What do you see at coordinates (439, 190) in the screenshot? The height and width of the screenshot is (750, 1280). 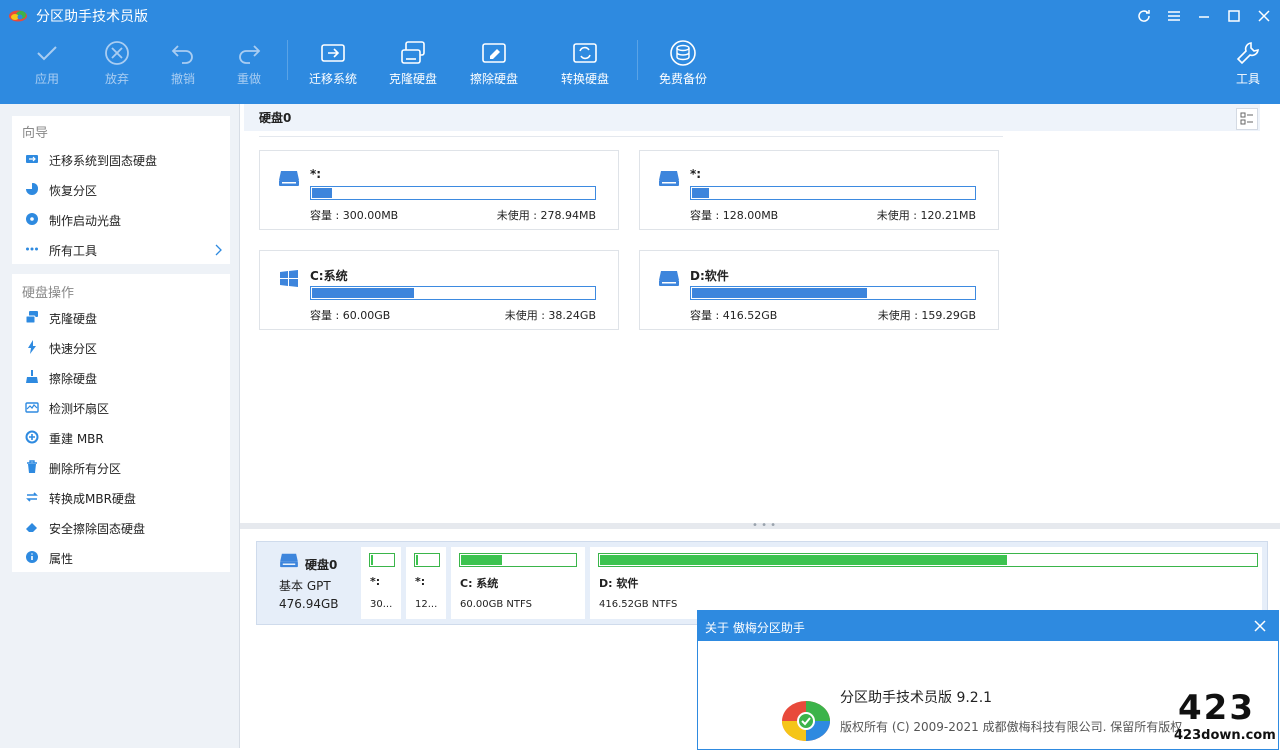 I see `partition-card: *: 容量 : 300.00MB 未使用 : 278.94MB` at bounding box center [439, 190].